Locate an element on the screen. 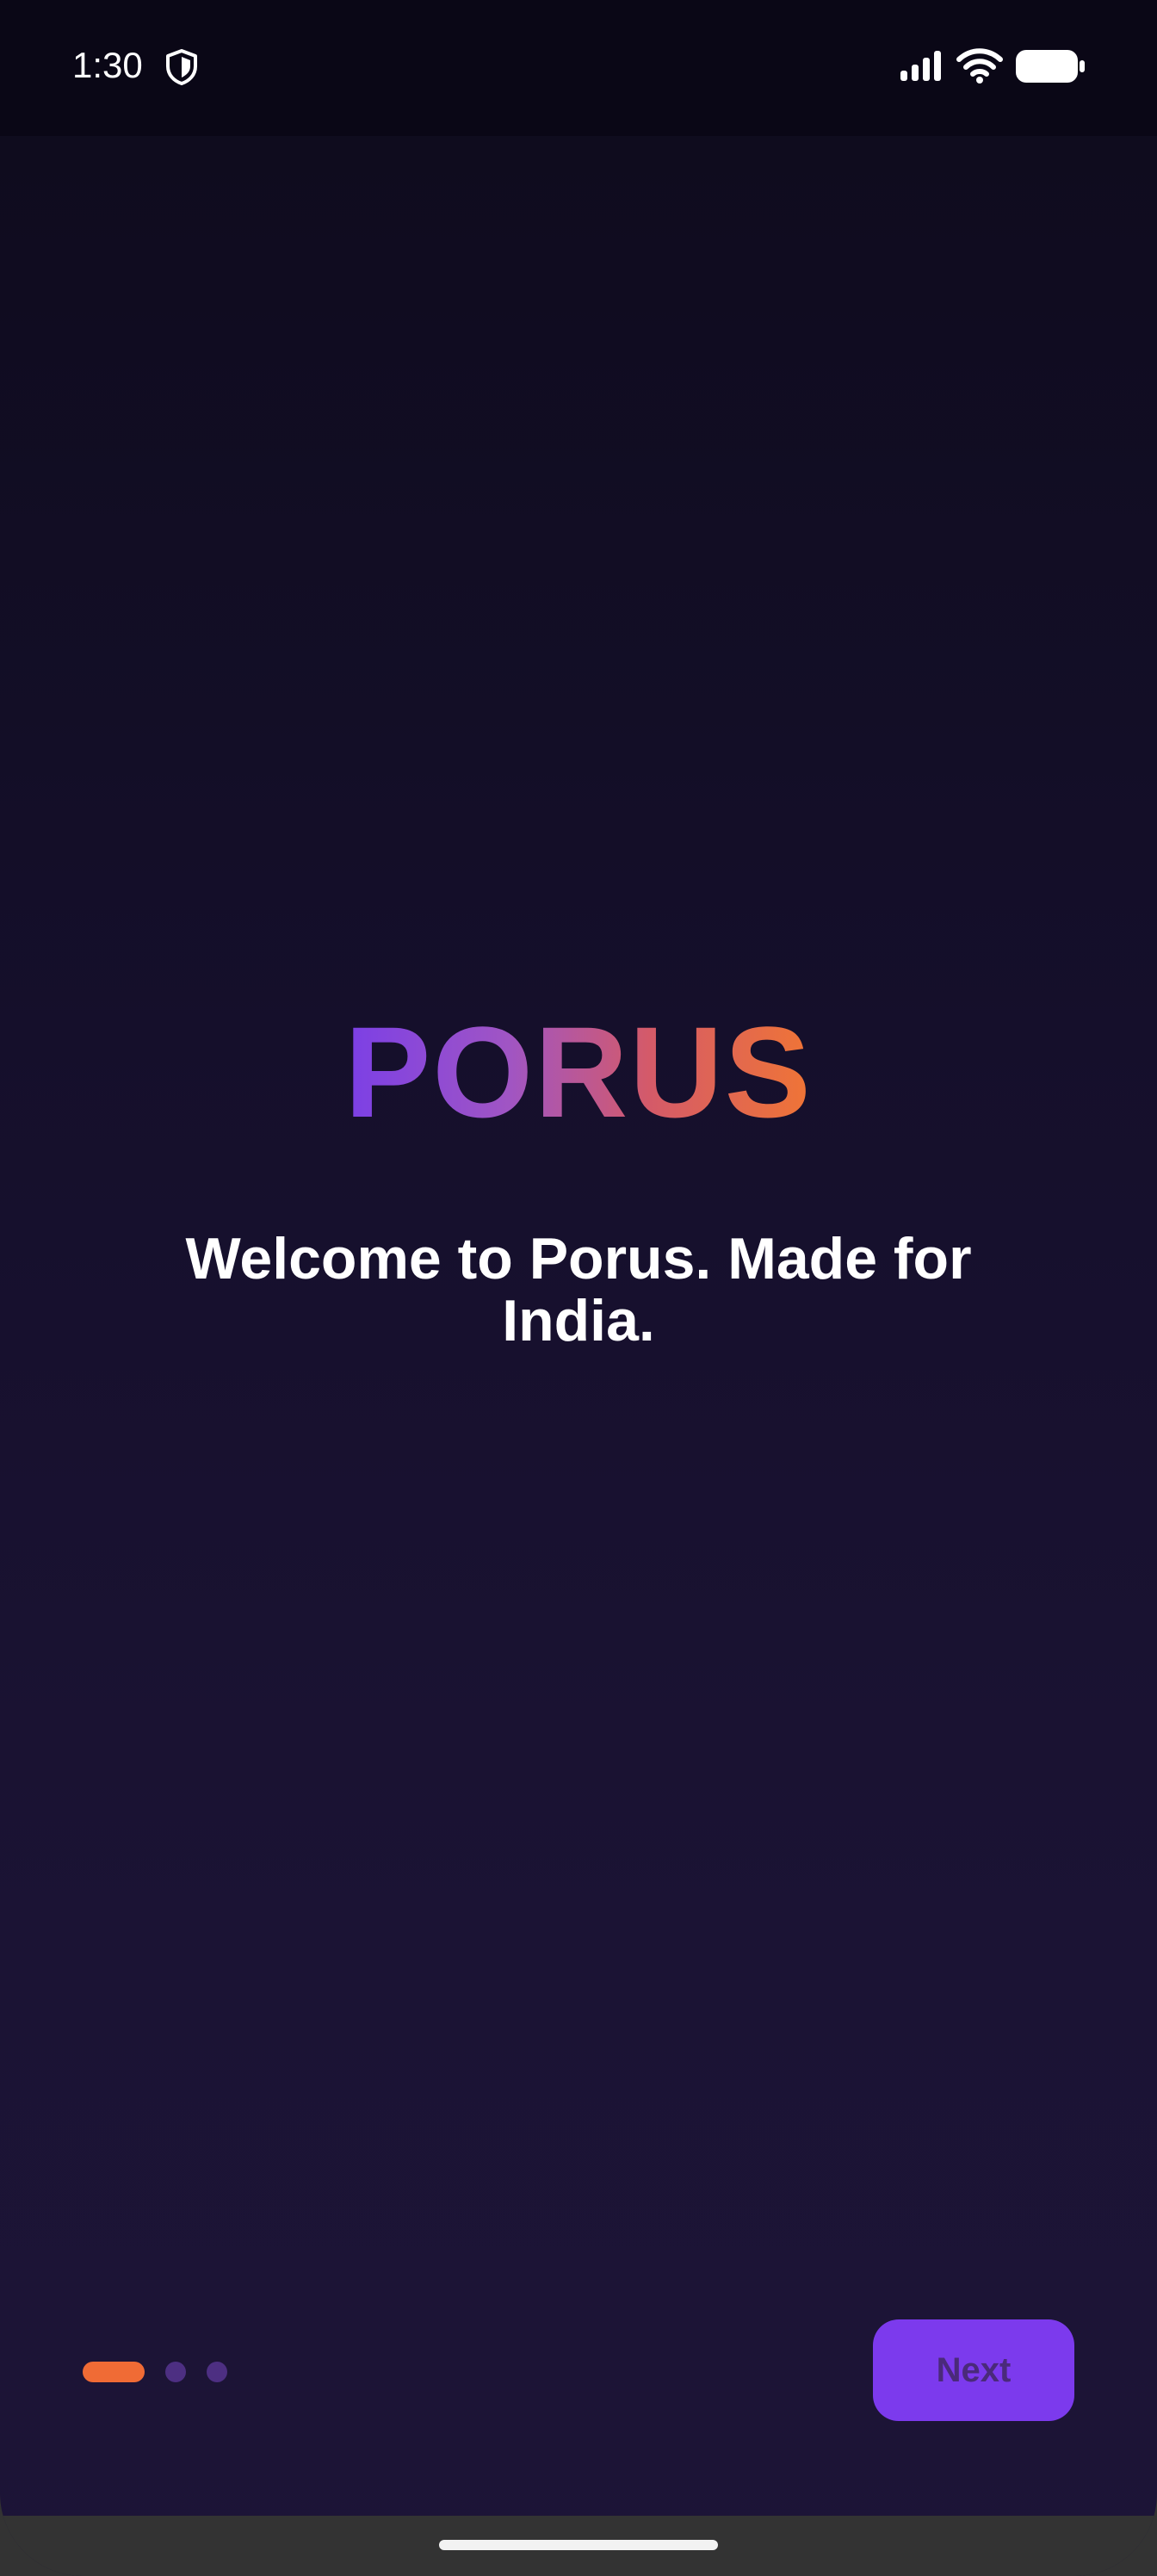  welcome-message: Welcome to Porus. Made for India. is located at coordinates (579, 1289).